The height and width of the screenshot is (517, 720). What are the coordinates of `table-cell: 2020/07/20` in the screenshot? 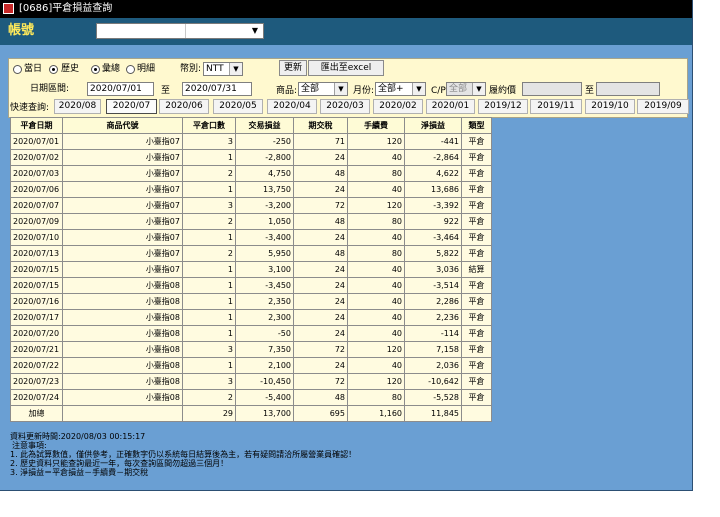 It's located at (36, 333).